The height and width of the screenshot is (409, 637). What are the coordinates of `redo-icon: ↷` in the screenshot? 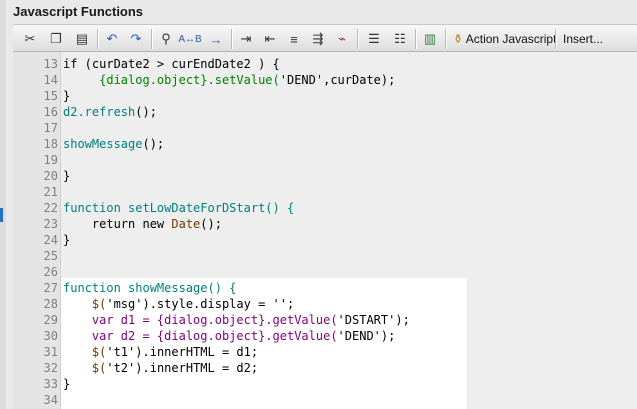 It's located at (136, 39).